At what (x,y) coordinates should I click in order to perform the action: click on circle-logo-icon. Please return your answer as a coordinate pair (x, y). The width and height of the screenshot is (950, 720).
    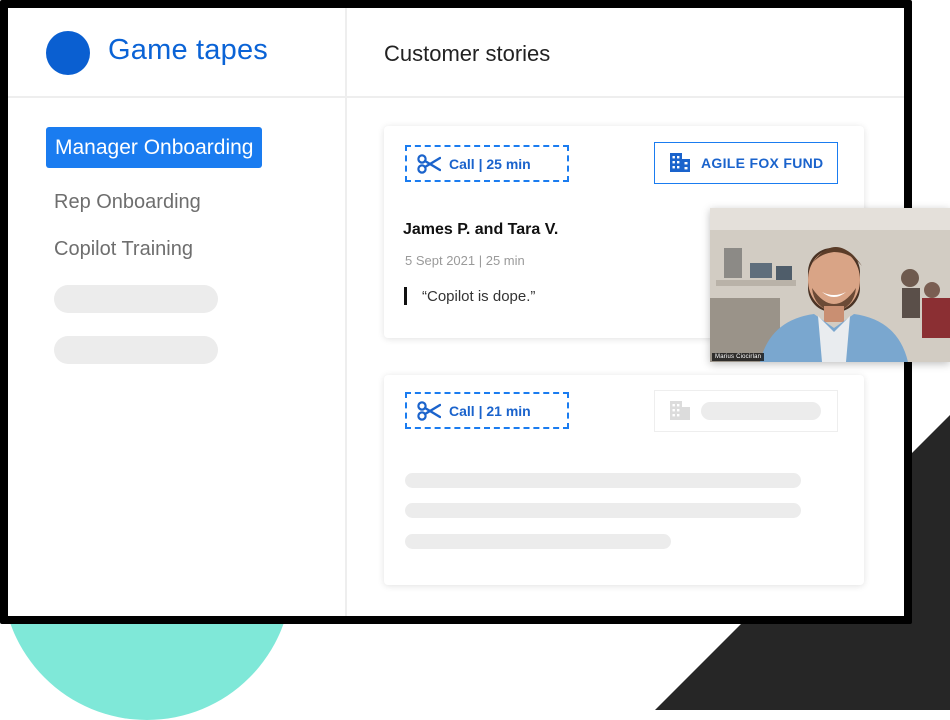
    Looking at the image, I should click on (68, 53).